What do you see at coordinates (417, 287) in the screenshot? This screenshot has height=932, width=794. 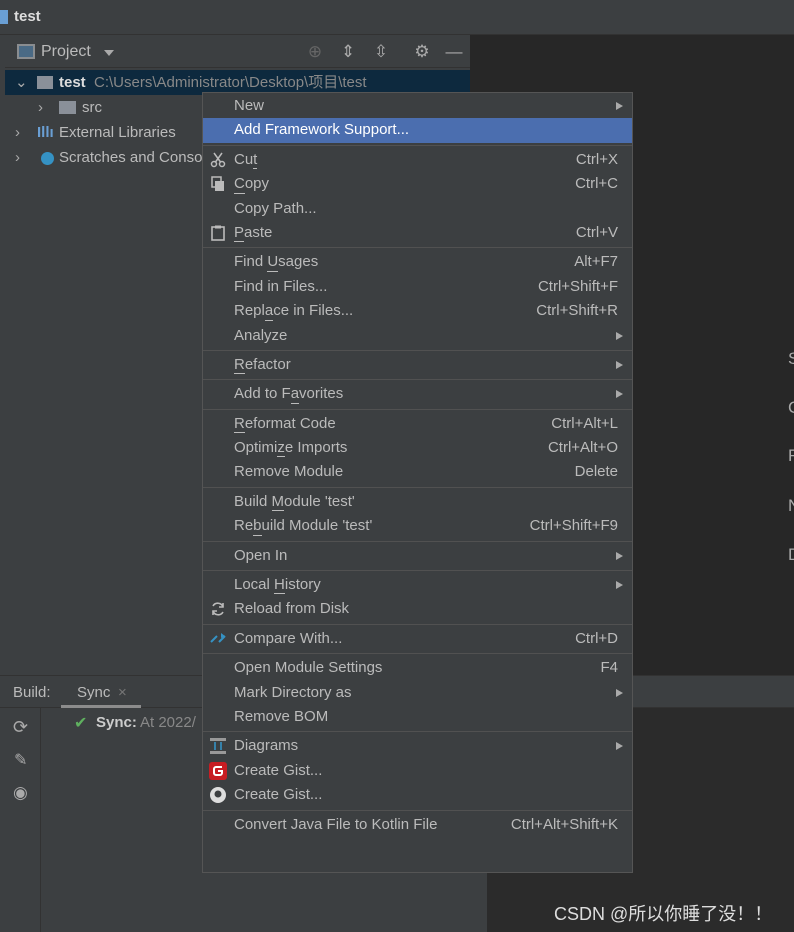 I see `menu-item-find-in-files: Find in Files... Ctrl+Shift+F` at bounding box center [417, 287].